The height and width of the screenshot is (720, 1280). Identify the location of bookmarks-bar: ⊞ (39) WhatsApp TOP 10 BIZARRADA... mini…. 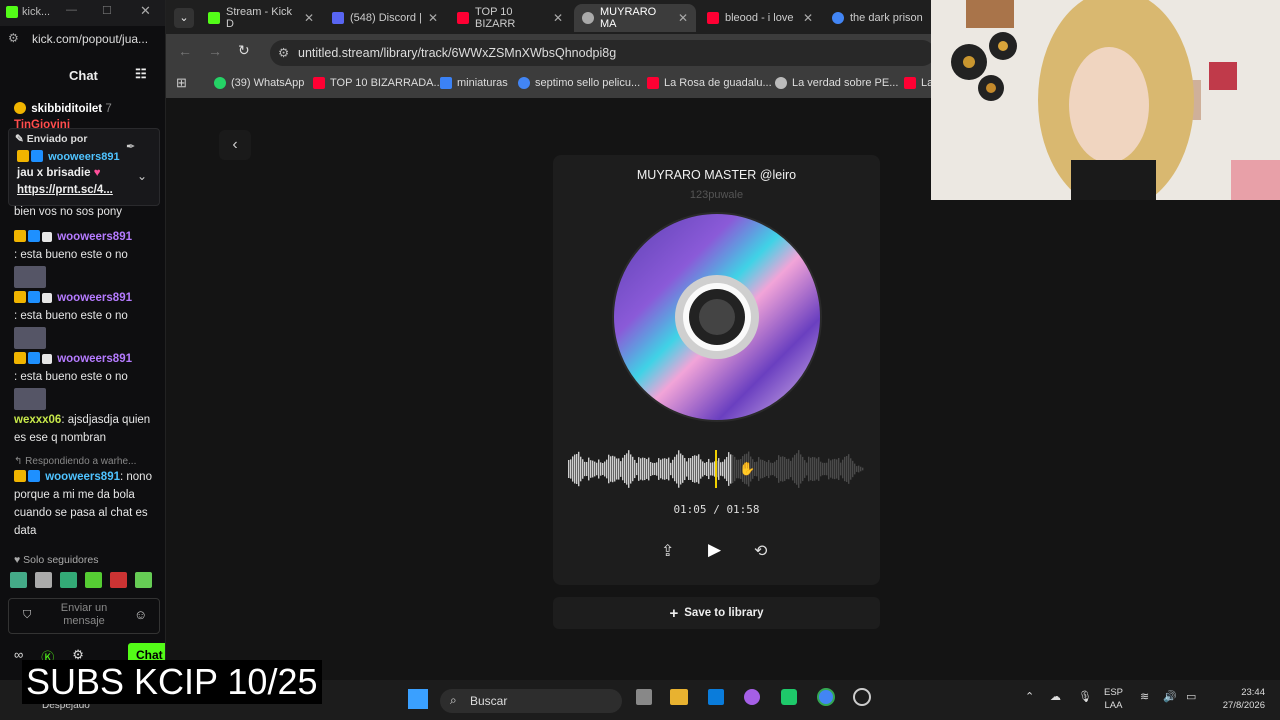
(549, 84).